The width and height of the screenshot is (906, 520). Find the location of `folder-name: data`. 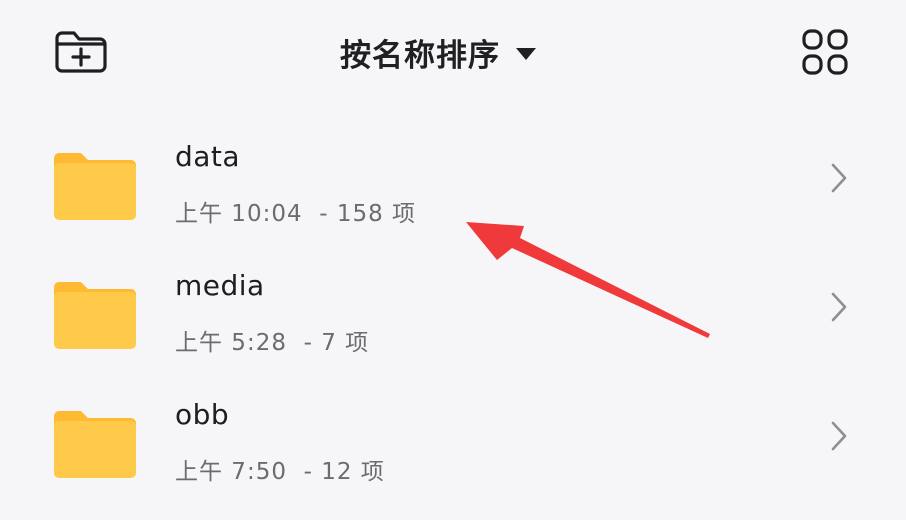

folder-name: data is located at coordinates (208, 156).